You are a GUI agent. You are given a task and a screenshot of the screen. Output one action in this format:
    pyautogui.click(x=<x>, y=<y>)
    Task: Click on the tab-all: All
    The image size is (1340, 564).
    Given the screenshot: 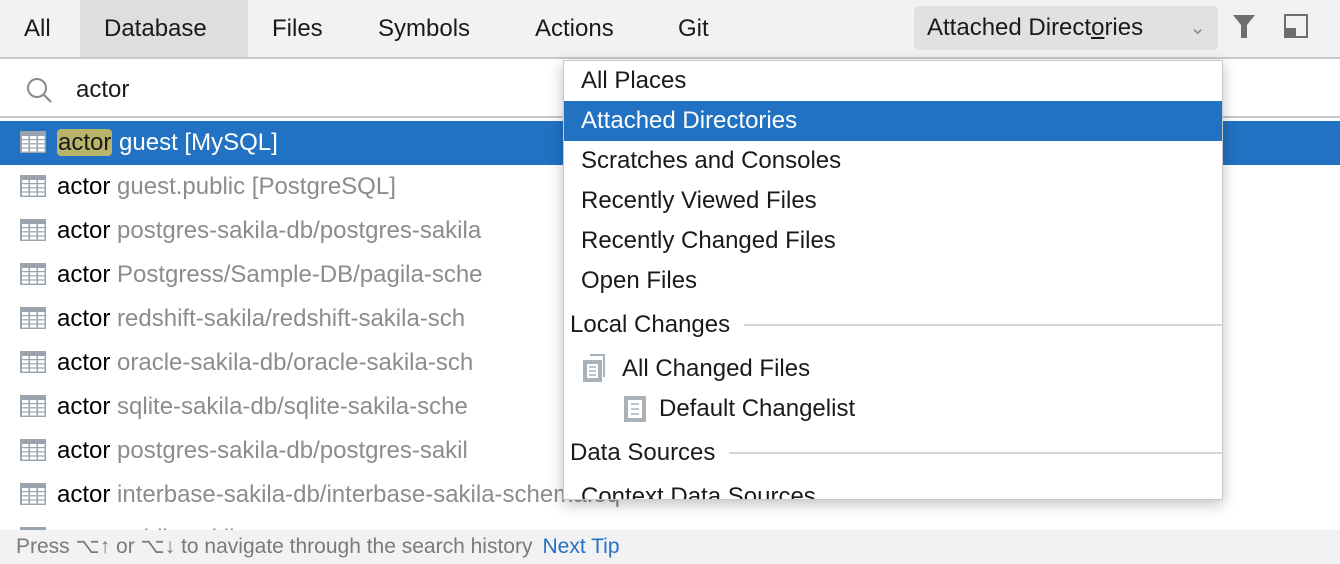 What is the action you would take?
    pyautogui.click(x=37, y=28)
    